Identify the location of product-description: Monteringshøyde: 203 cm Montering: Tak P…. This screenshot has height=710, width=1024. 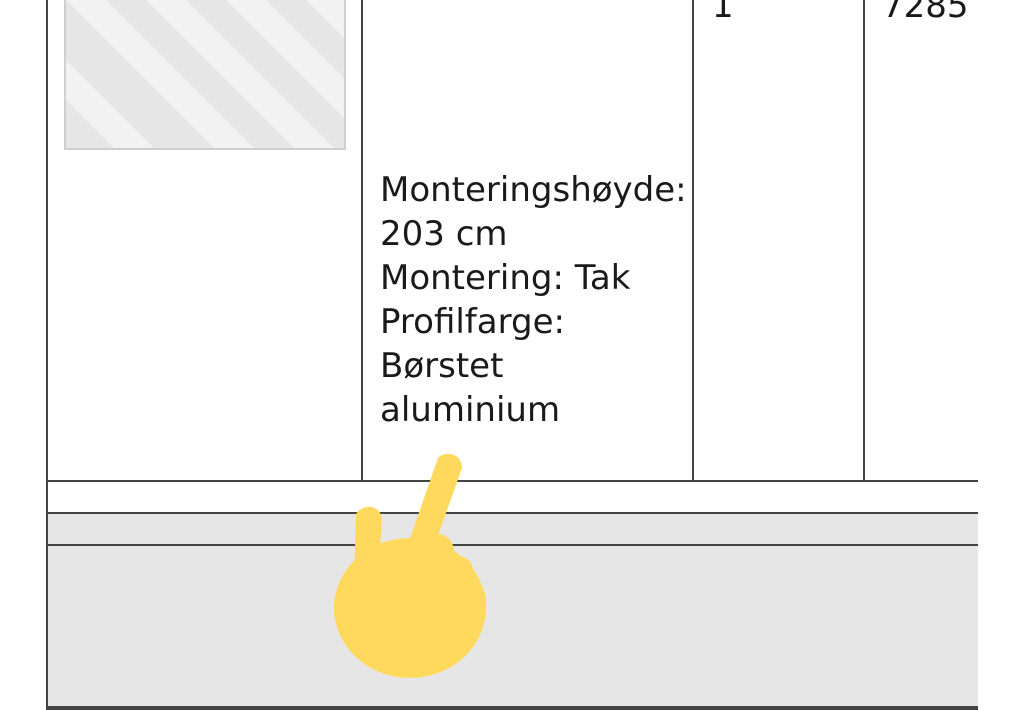
(533, 300).